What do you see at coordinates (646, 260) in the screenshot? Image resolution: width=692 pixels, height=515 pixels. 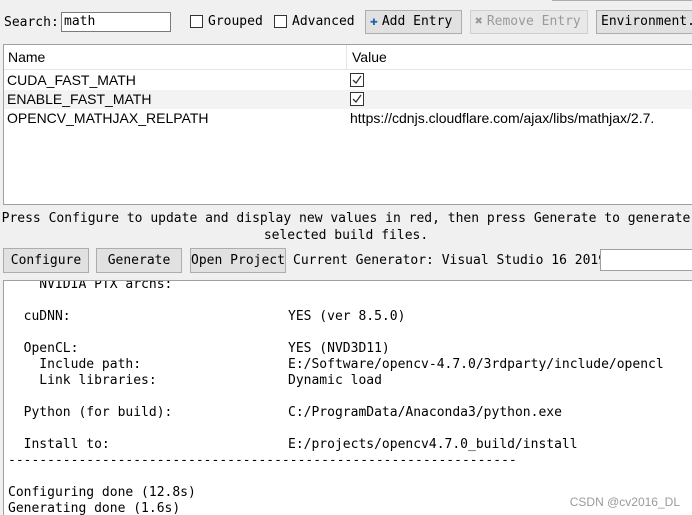 I see `generator-field` at bounding box center [646, 260].